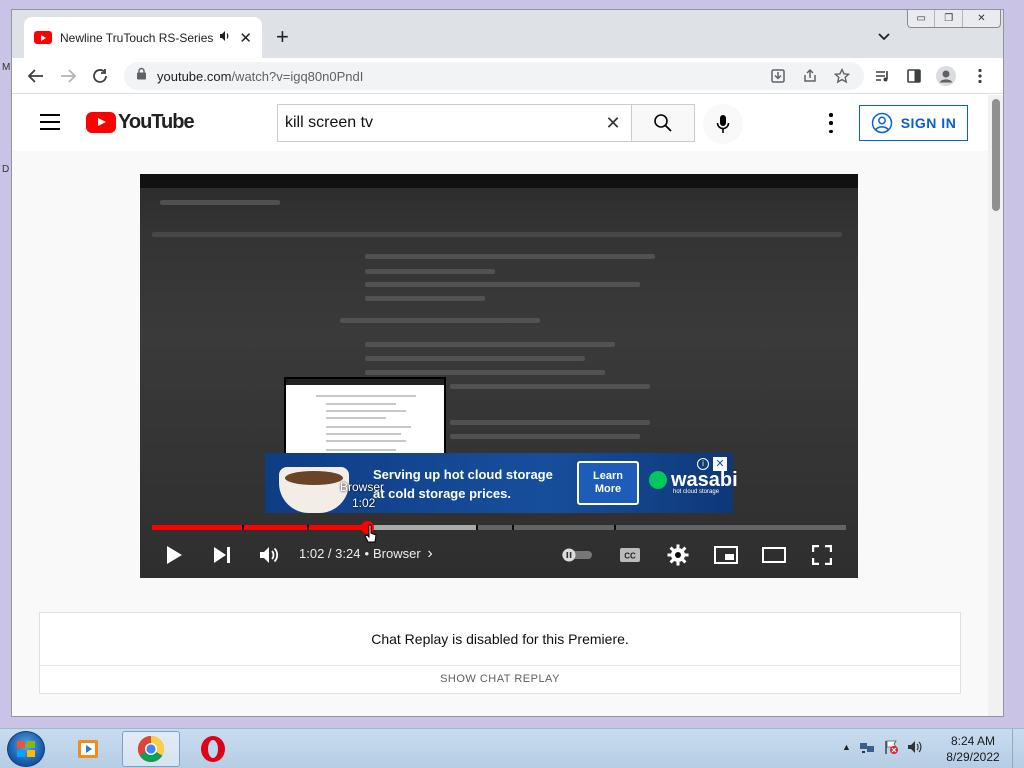 Image resolution: width=1024 pixels, height=768 pixels. I want to click on miniplayer-icon, so click(726, 555).